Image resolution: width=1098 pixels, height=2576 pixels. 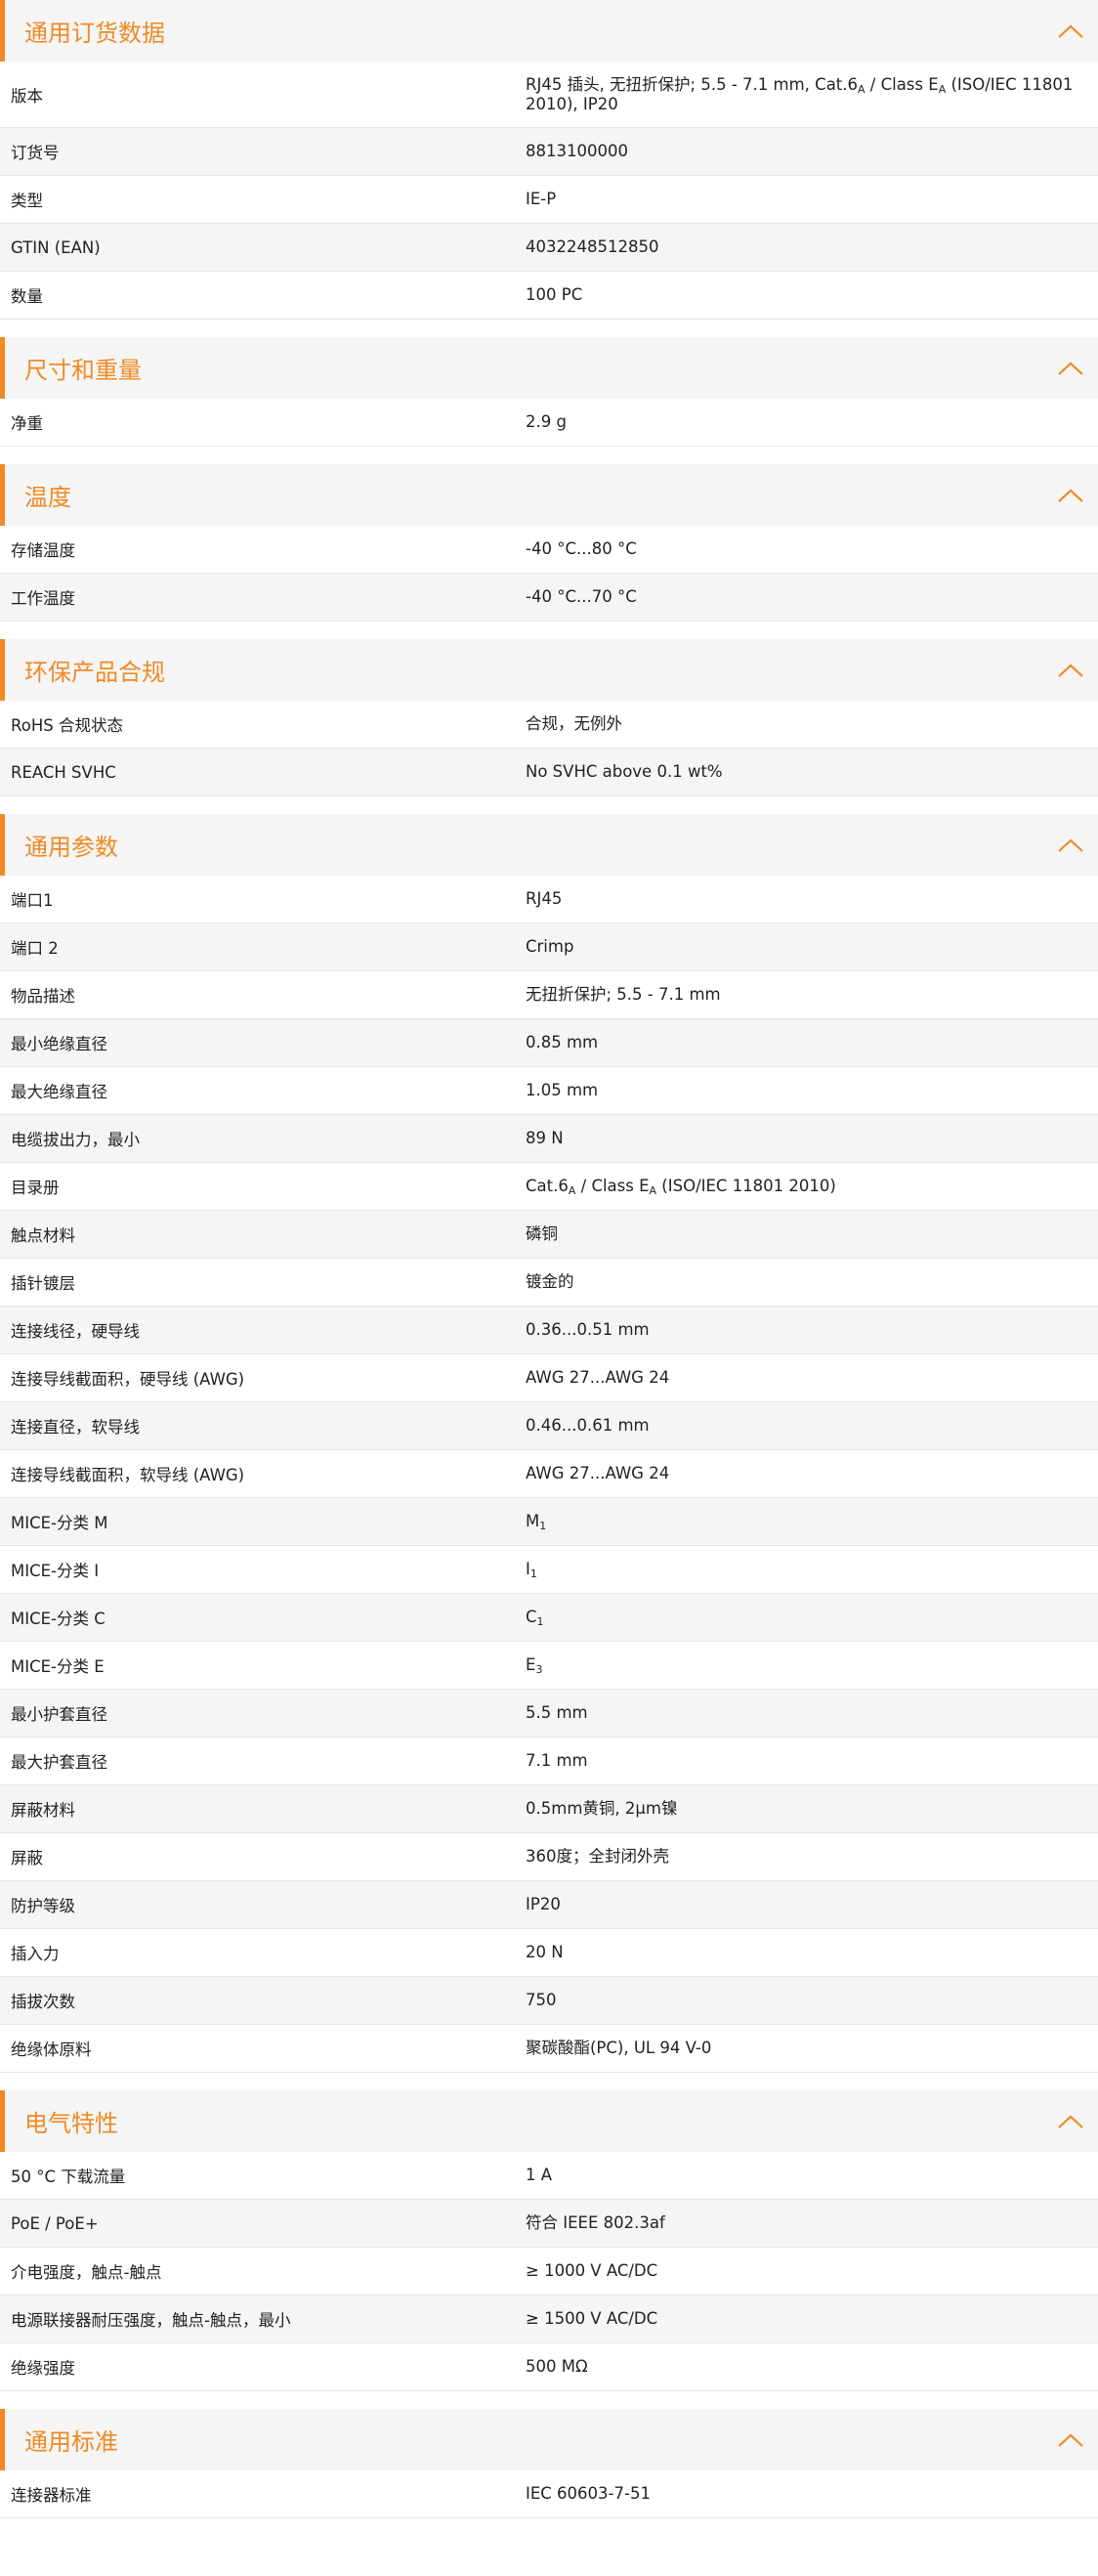 I want to click on spec-row: 介电强度，触点-触点 ≥ 1000 V AC/DC, so click(x=549, y=2272).